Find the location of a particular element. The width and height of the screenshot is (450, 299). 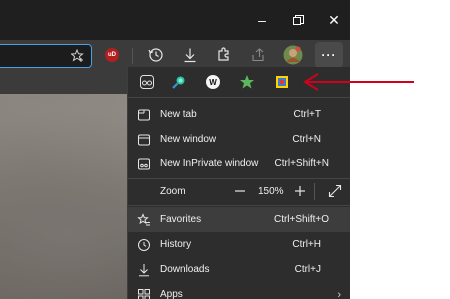

star-extension-icon is located at coordinates (247, 82).